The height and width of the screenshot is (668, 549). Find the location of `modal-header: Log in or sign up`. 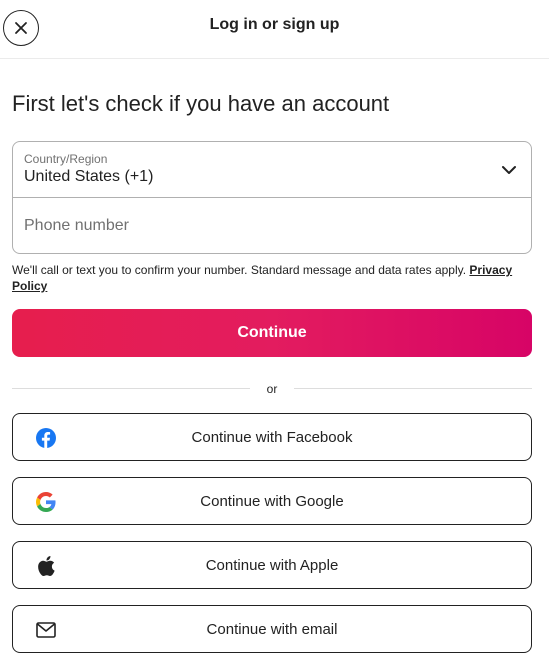

modal-header: Log in or sign up is located at coordinates (274, 29).